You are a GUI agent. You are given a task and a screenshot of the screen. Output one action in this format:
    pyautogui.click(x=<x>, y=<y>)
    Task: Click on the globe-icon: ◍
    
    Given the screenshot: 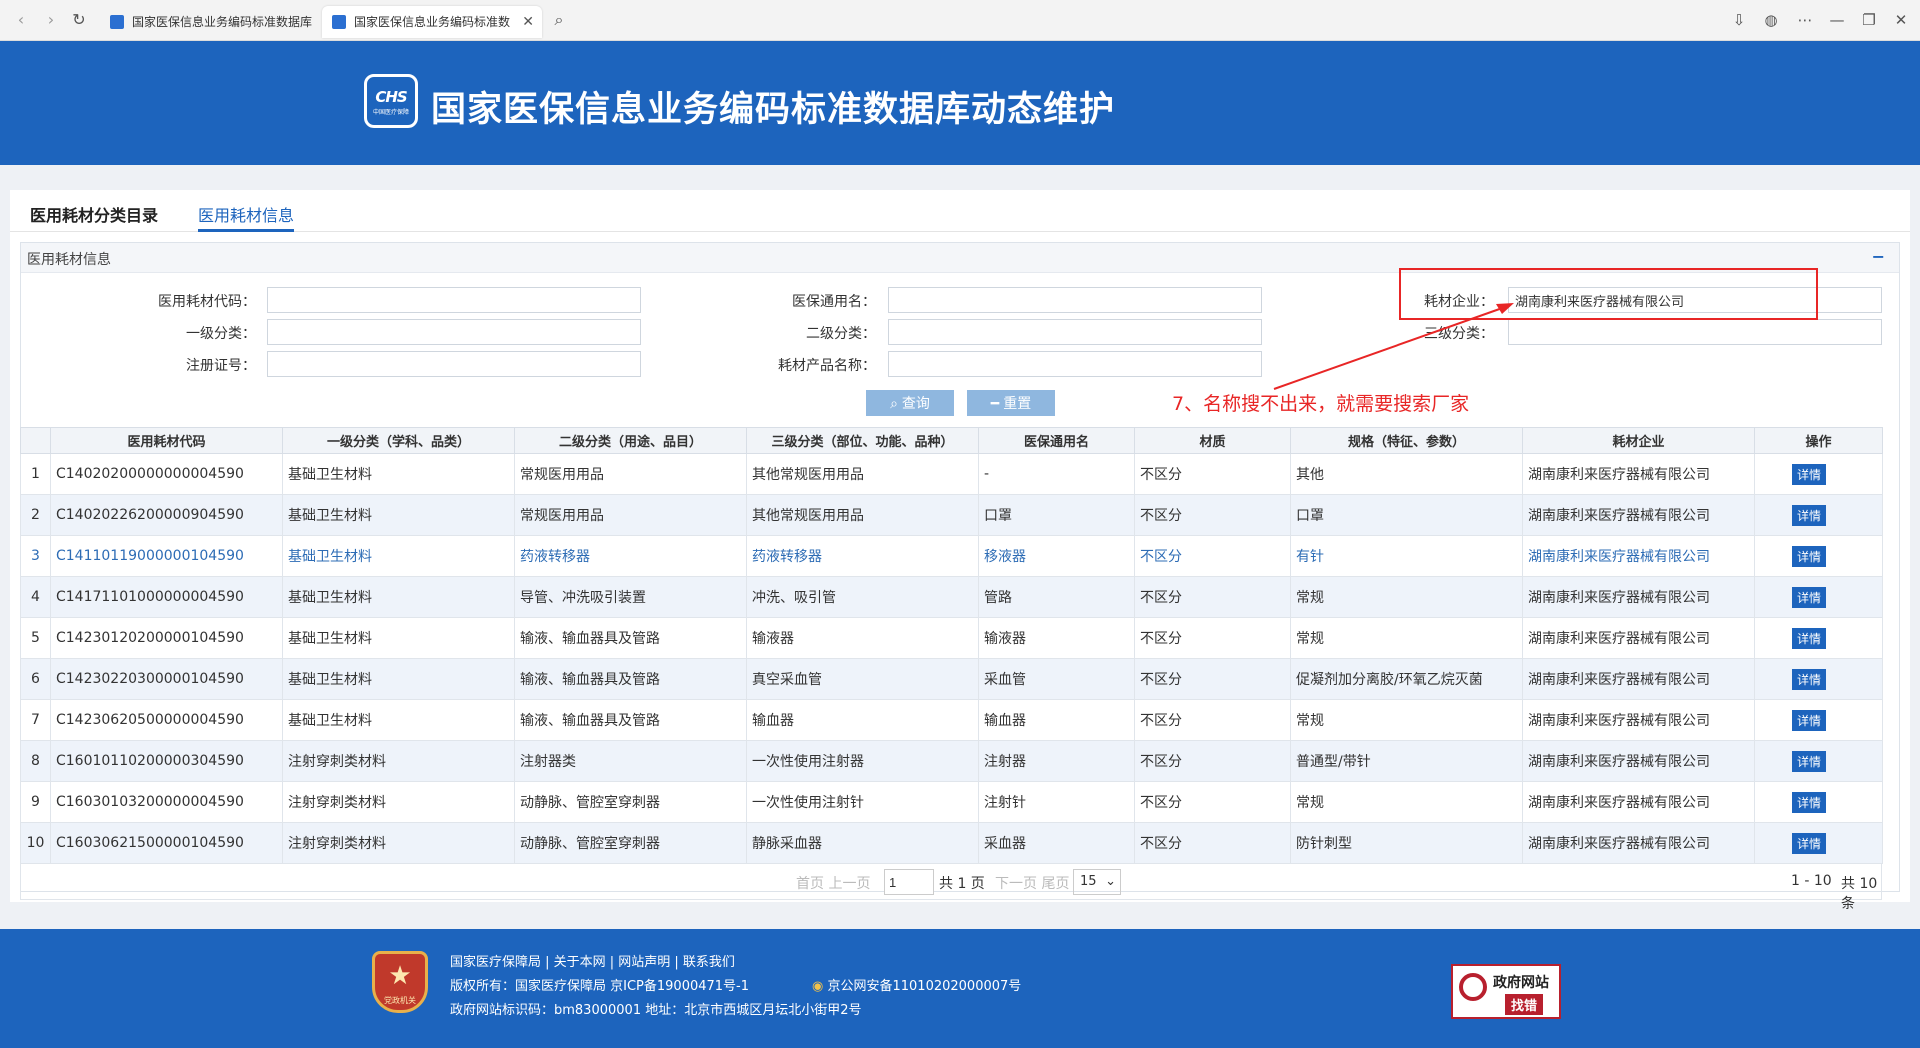 What is the action you would take?
    pyautogui.click(x=1771, y=20)
    